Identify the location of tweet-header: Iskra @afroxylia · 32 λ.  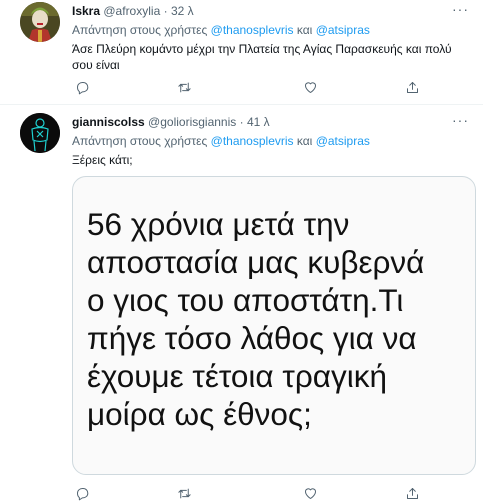
(270, 11).